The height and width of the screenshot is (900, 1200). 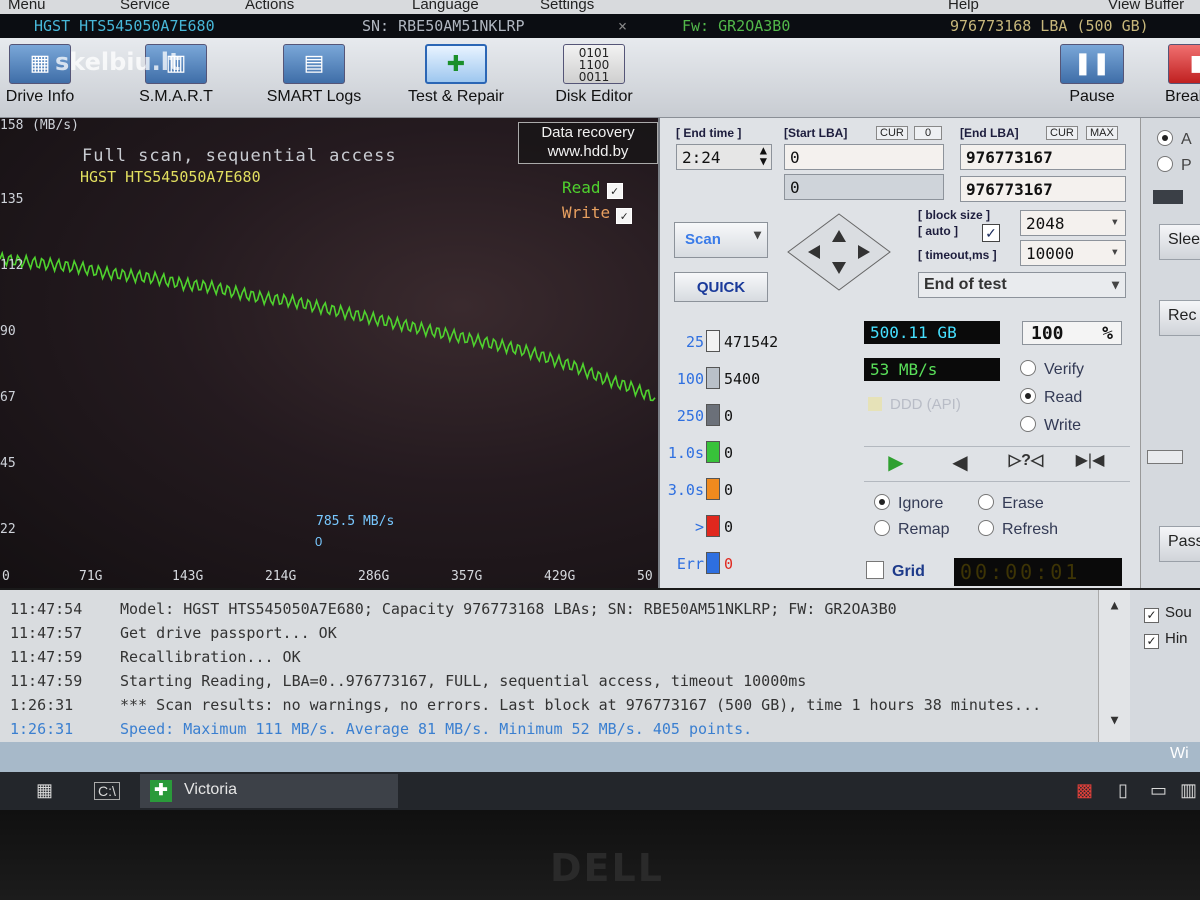 I want to click on tray-usb-icon: ▯, so click(x=1123, y=790).